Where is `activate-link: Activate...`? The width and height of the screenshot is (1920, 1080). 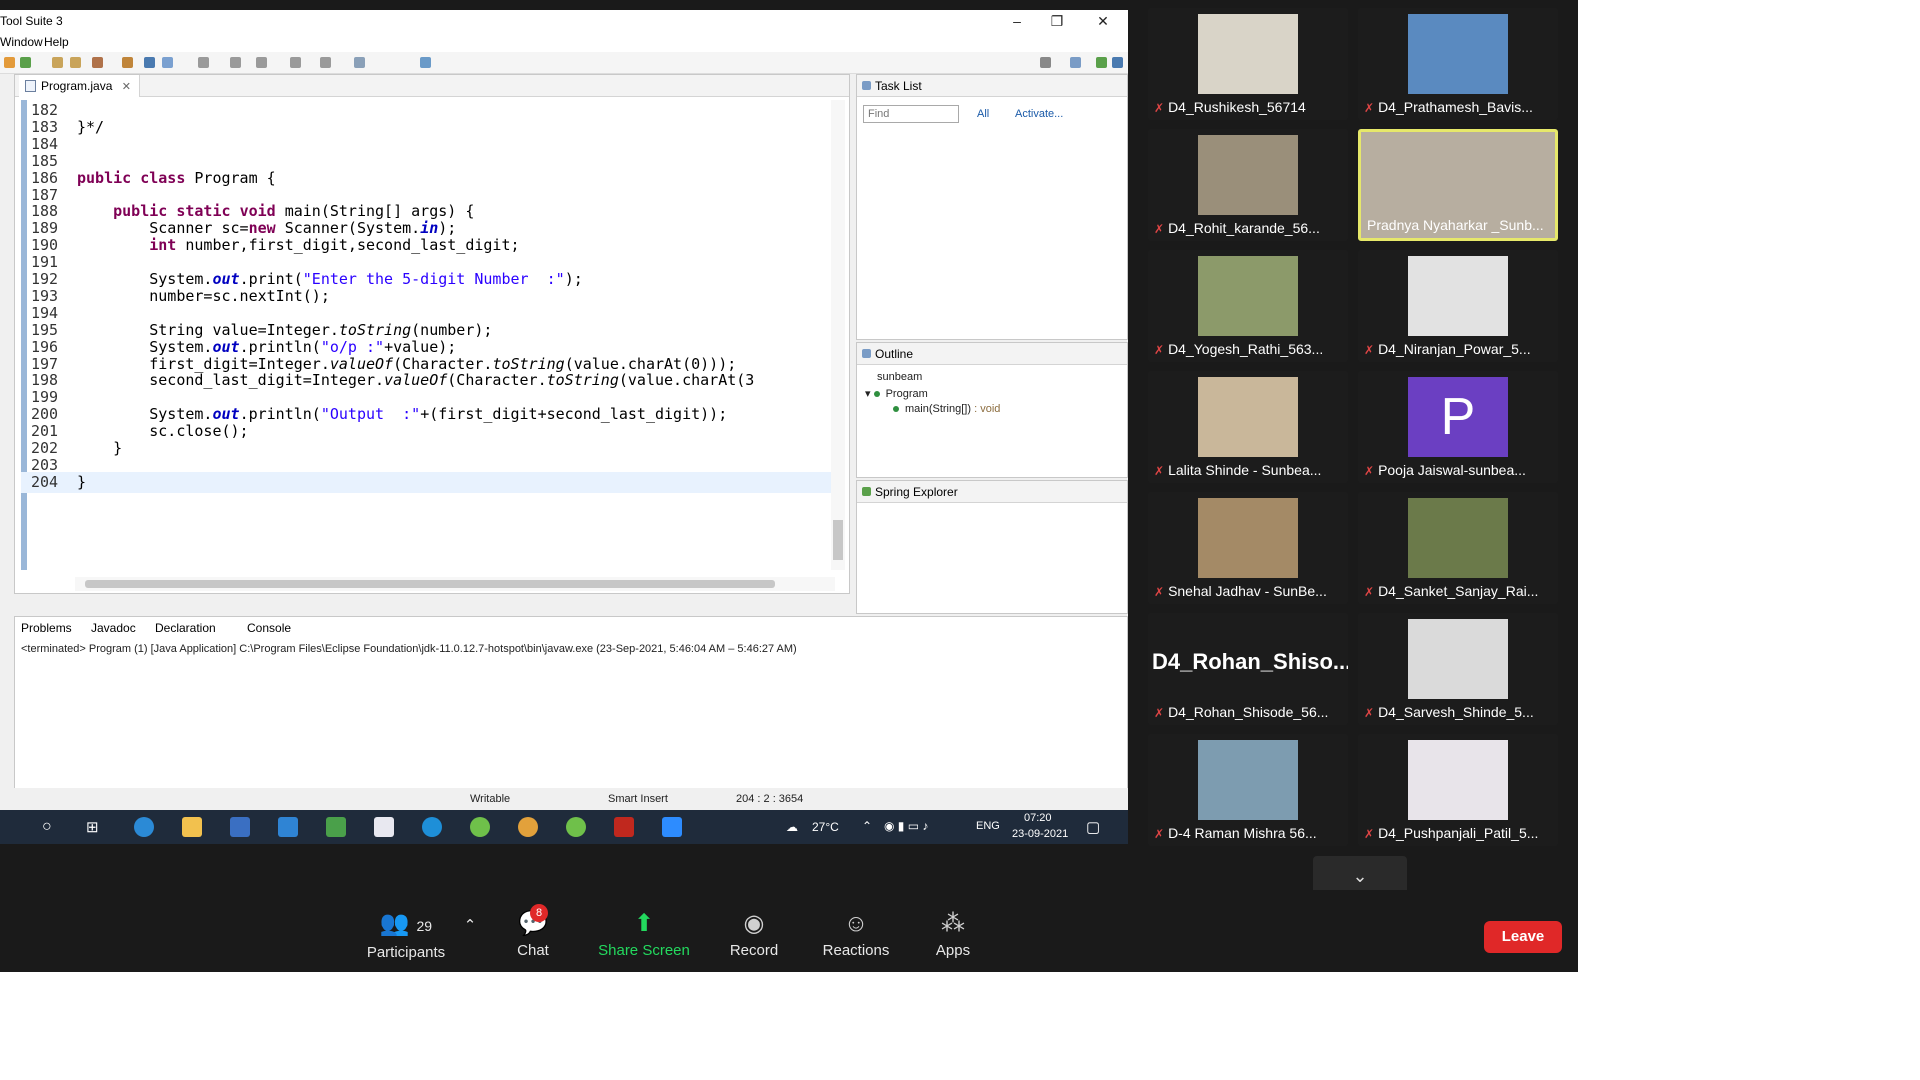 activate-link: Activate... is located at coordinates (1039, 114).